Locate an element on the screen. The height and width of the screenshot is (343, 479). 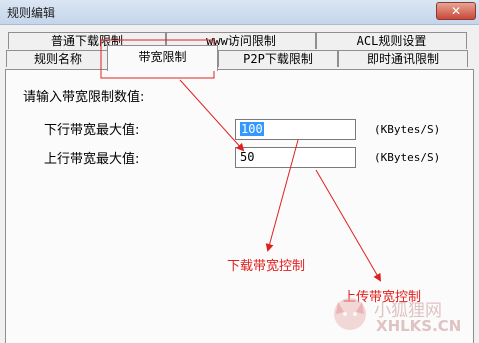
tab-label: 带宽限制 is located at coordinates (162, 57).